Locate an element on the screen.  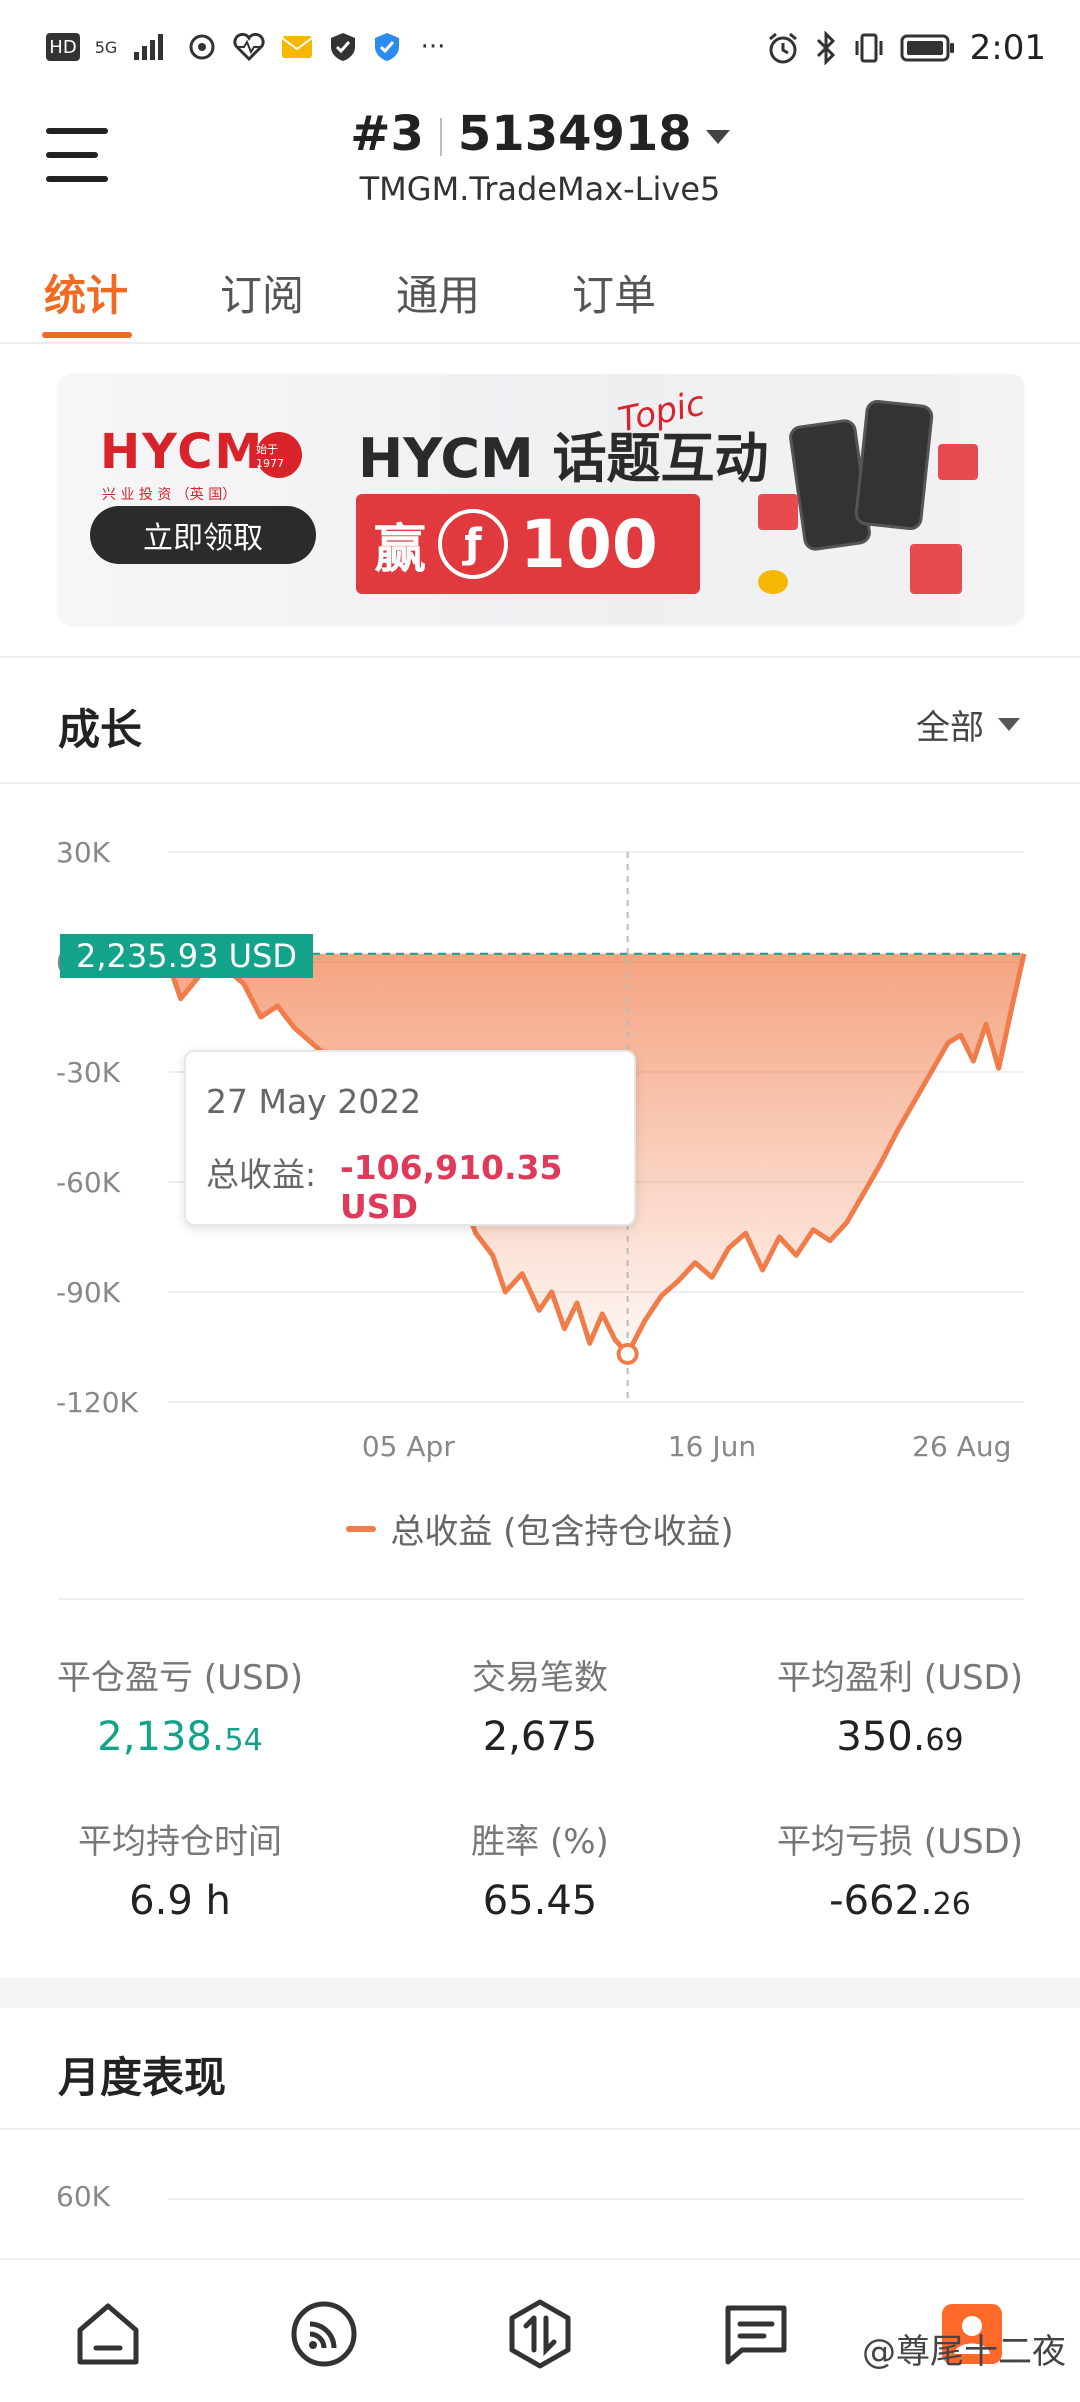
network-5g-icon: 5G is located at coordinates (106, 47).